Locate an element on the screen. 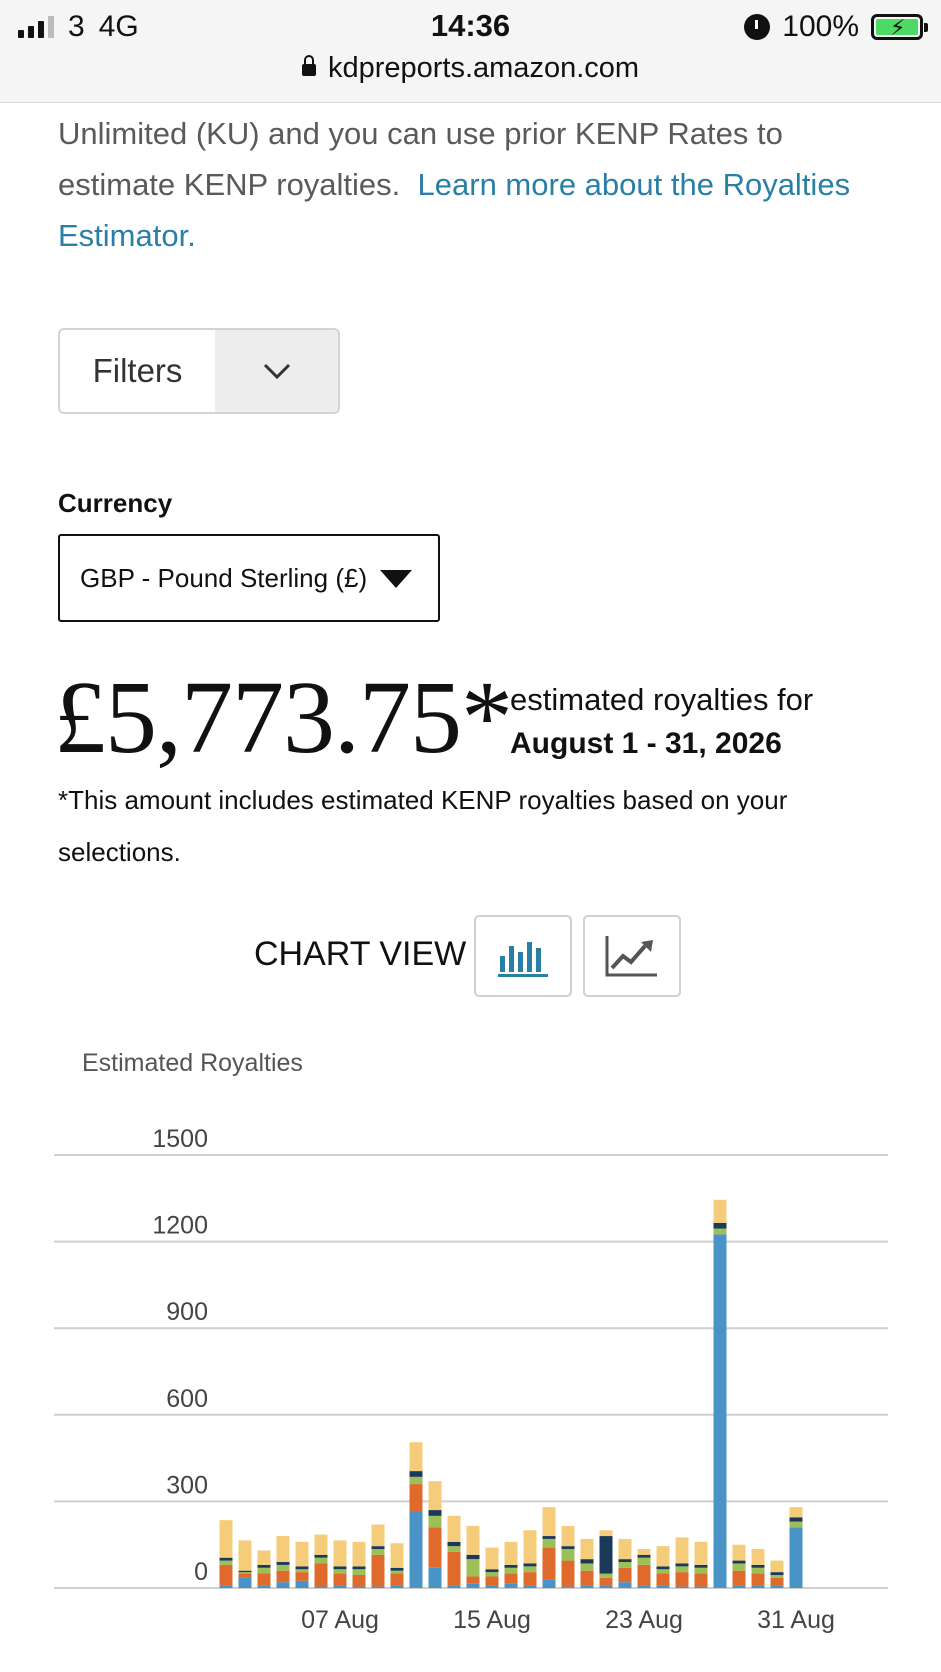 This screenshot has height=1672, width=941. filters-label: Filters is located at coordinates (137, 371).